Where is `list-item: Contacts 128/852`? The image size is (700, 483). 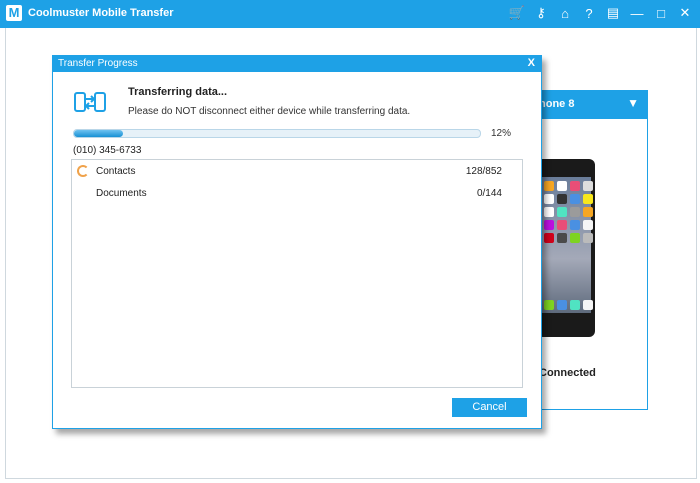 list-item: Contacts 128/852 is located at coordinates (297, 172).